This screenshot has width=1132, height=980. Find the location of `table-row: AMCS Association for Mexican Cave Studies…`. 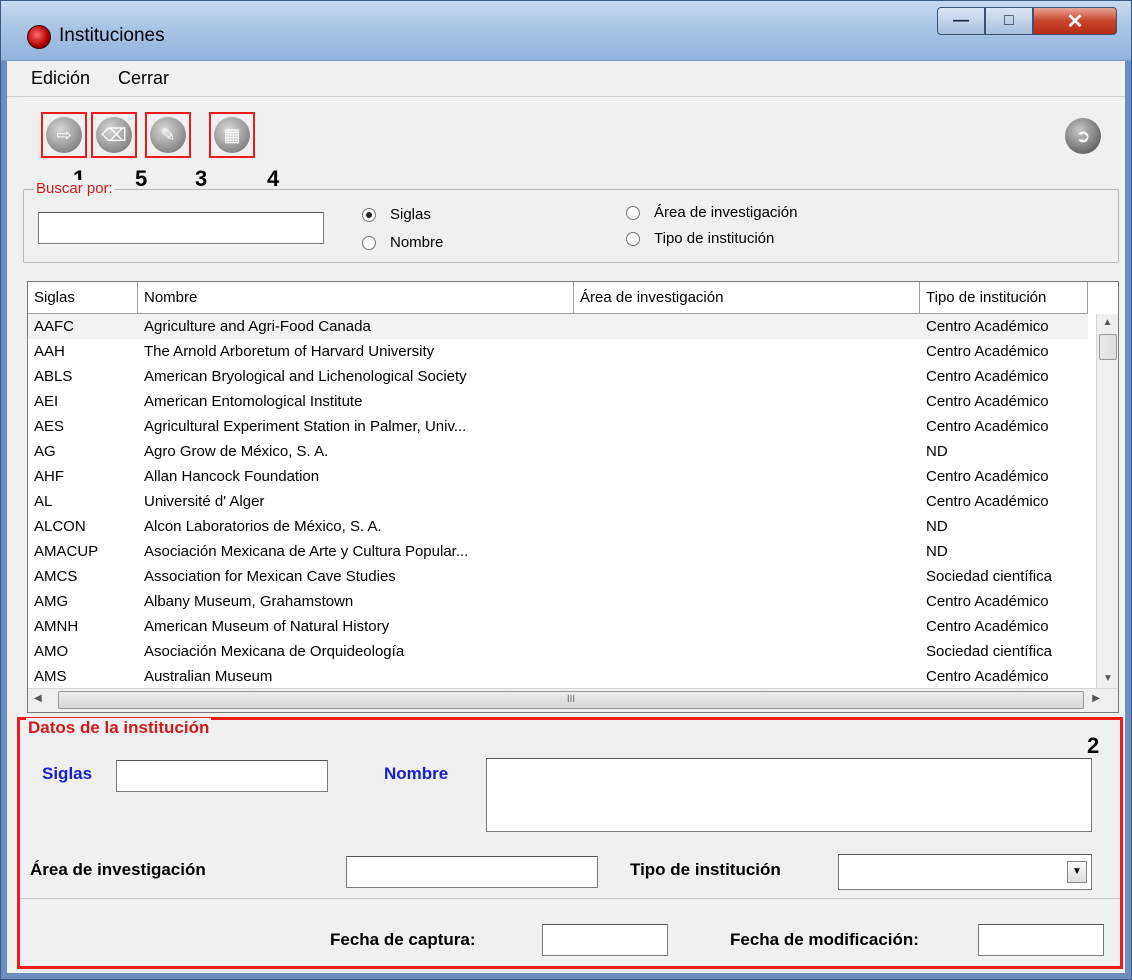

table-row: AMCS Association for Mexican Cave Studies… is located at coordinates (558, 576).